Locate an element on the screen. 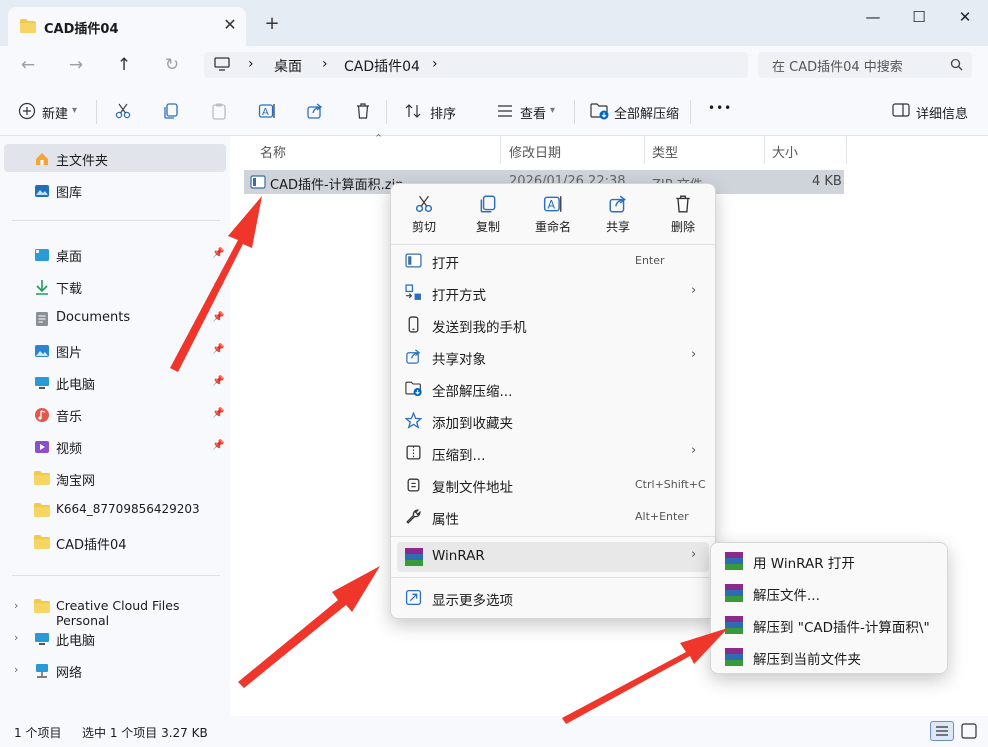  submenu-item-extract-here: 解压到当前文件夹 is located at coordinates (830, 657).